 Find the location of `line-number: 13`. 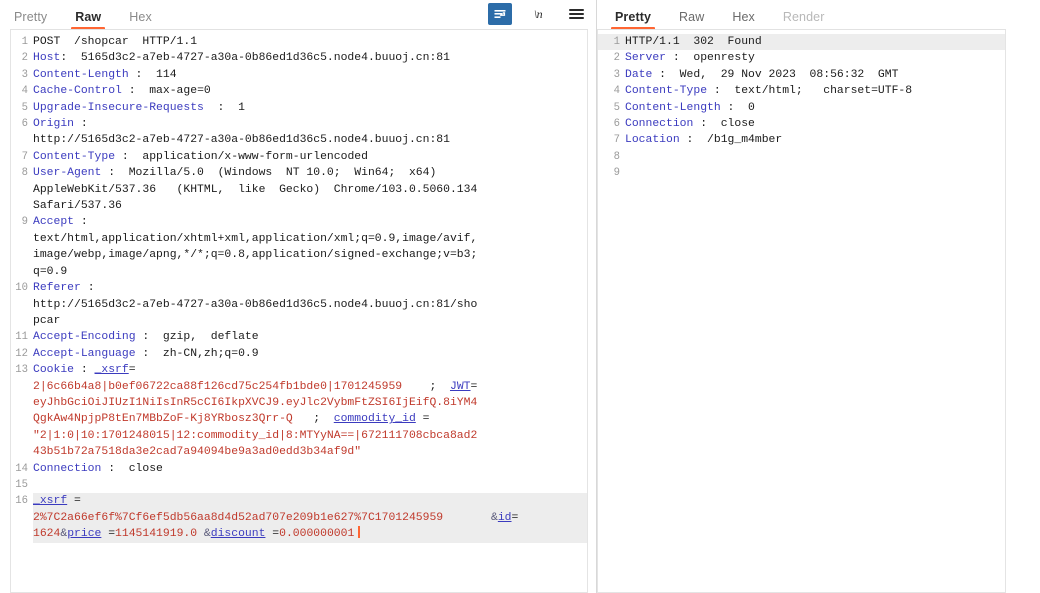

line-number: 13 is located at coordinates (21, 370).